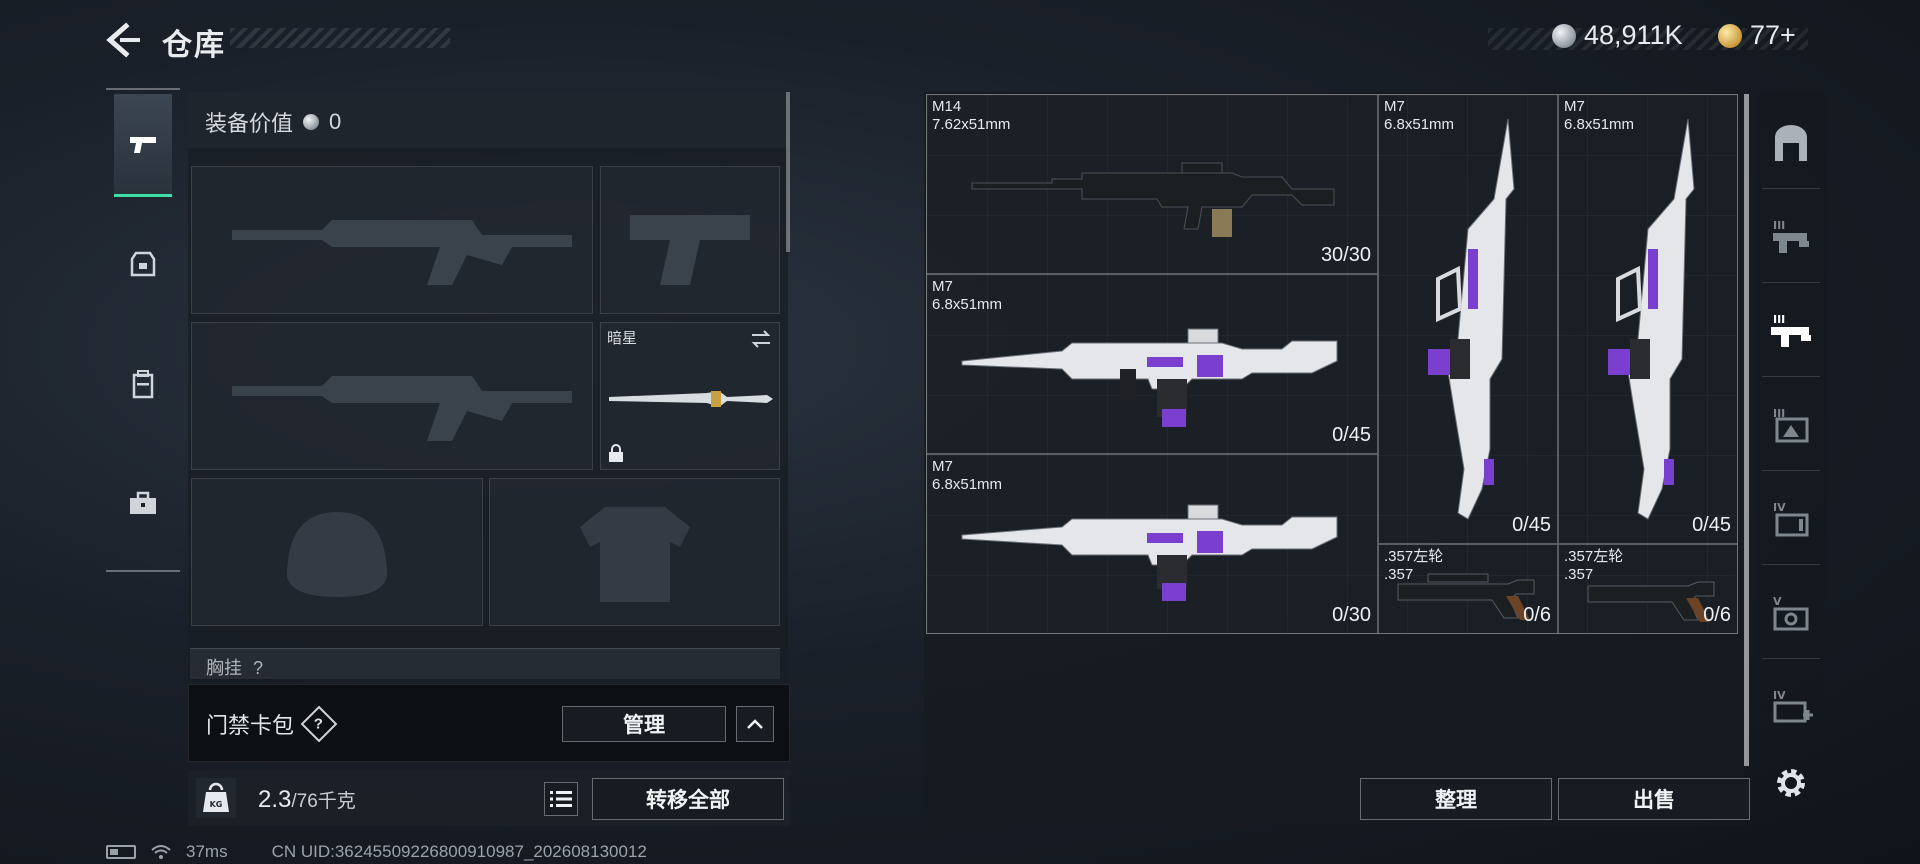 This screenshot has height=864, width=1920. What do you see at coordinates (258, 668) in the screenshot?
I see `chest-rig-badge: ?` at bounding box center [258, 668].